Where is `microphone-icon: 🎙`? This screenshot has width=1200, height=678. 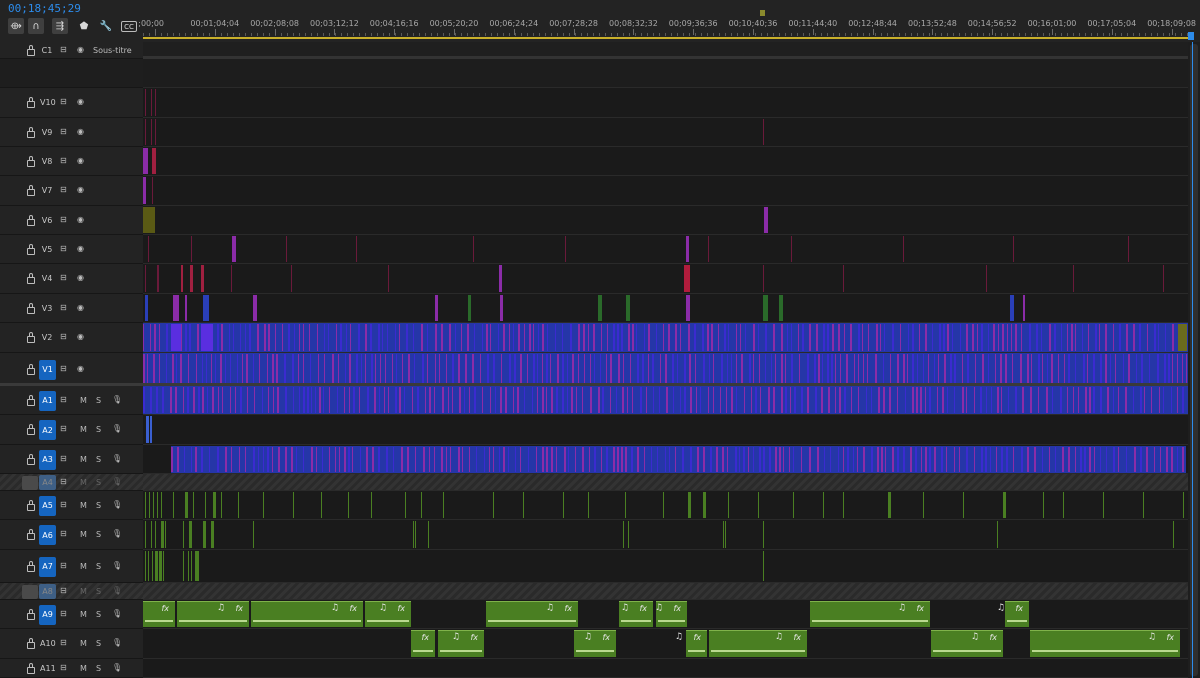 microphone-icon: 🎙 is located at coordinates (117, 504).